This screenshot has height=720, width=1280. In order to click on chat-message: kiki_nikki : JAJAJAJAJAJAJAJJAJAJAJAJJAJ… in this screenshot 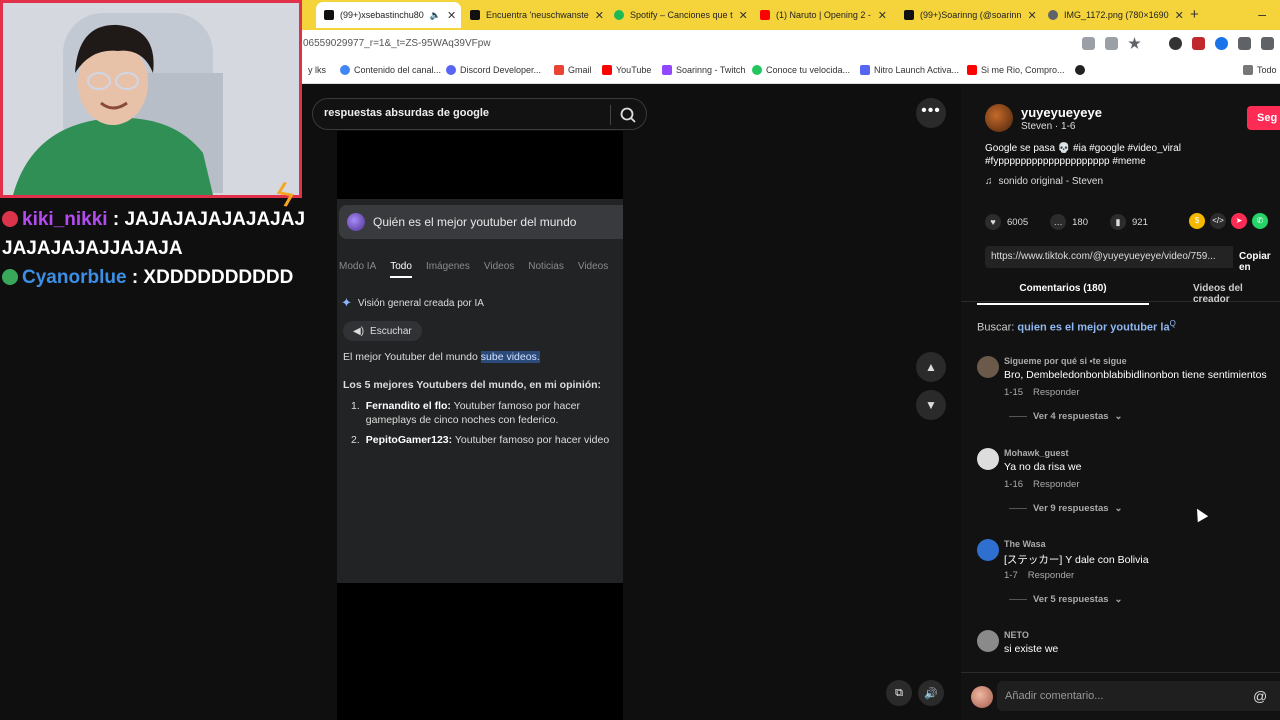, I will do `click(156, 234)`.